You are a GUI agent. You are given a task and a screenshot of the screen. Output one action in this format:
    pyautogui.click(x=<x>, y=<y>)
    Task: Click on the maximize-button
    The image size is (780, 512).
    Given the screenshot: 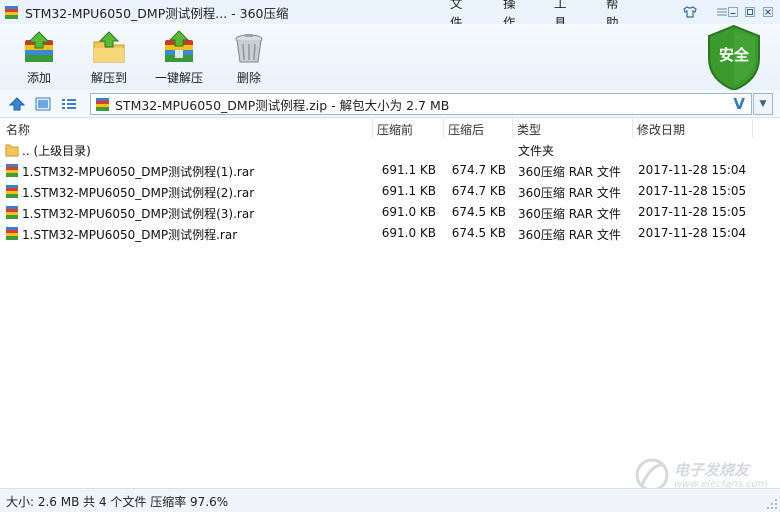 What is the action you would take?
    pyautogui.click(x=750, y=12)
    